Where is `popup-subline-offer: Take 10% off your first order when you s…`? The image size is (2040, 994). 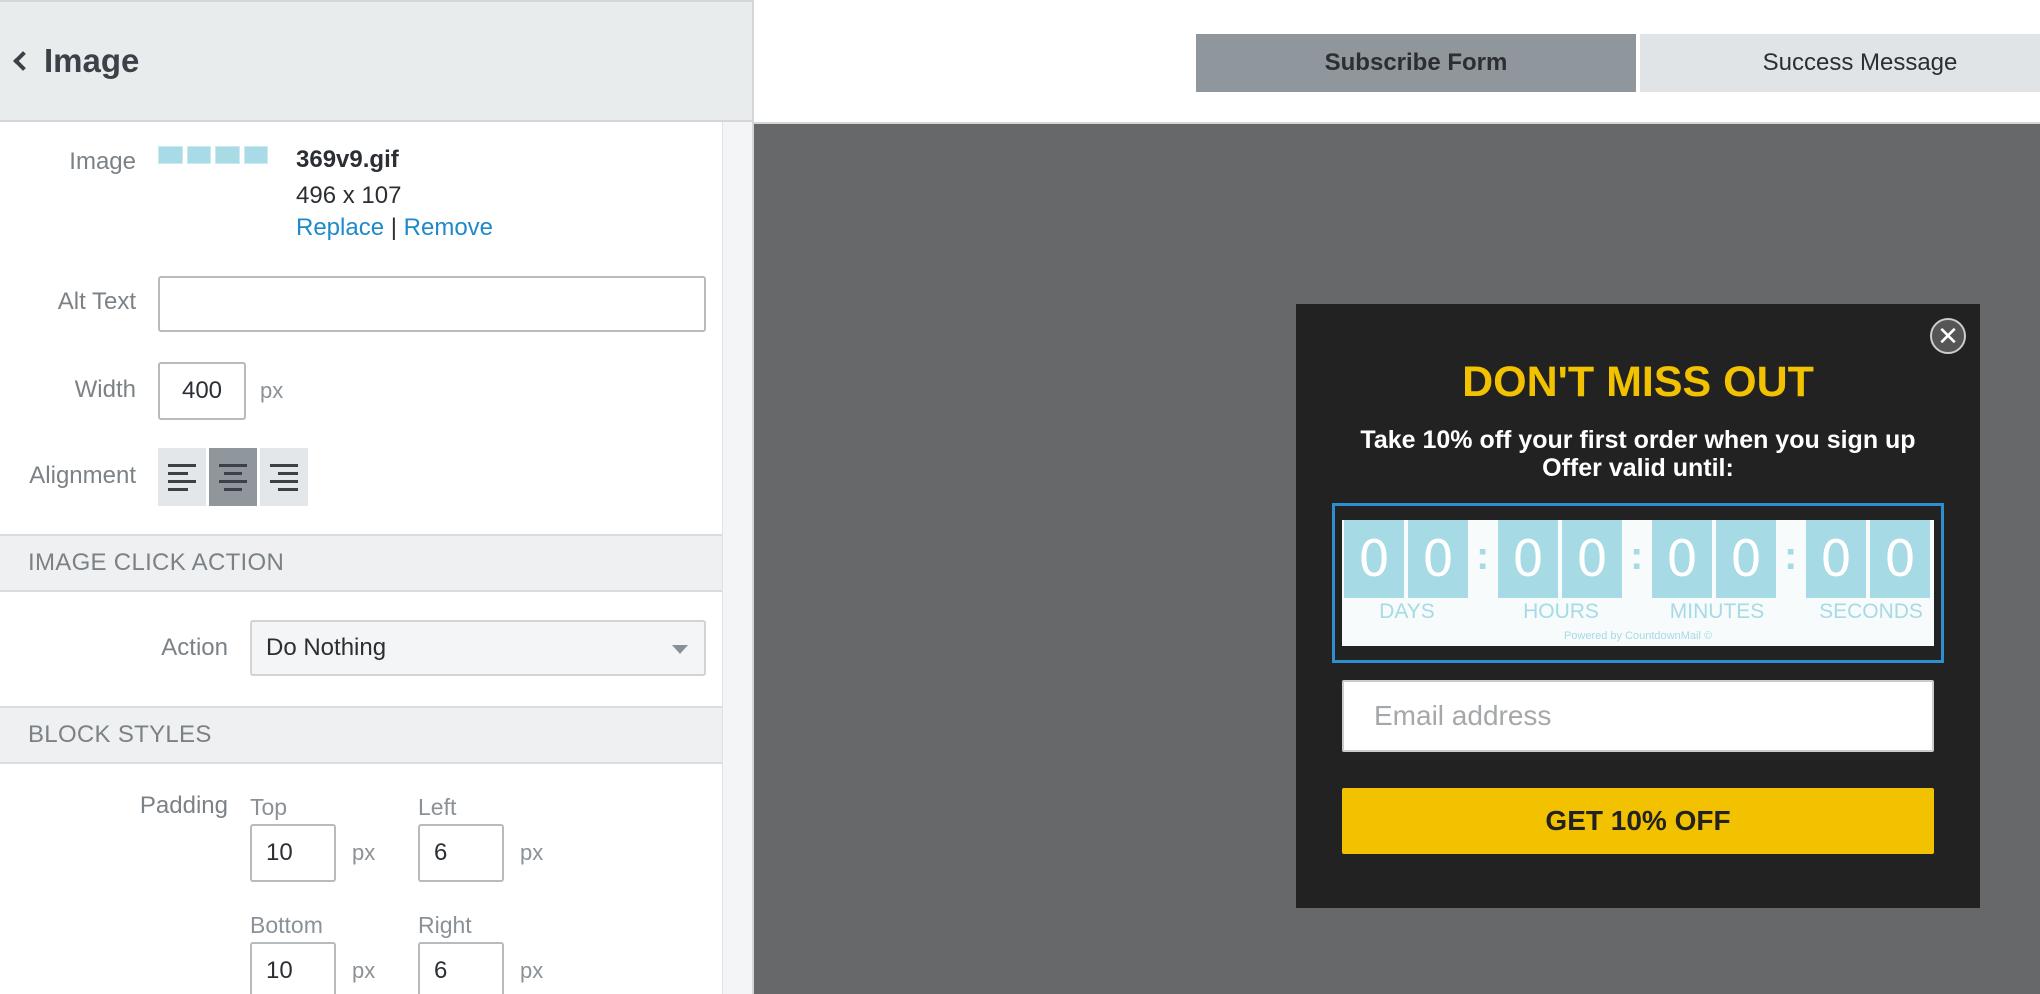
popup-subline-offer: Take 10% off your first order when you s… is located at coordinates (1638, 440).